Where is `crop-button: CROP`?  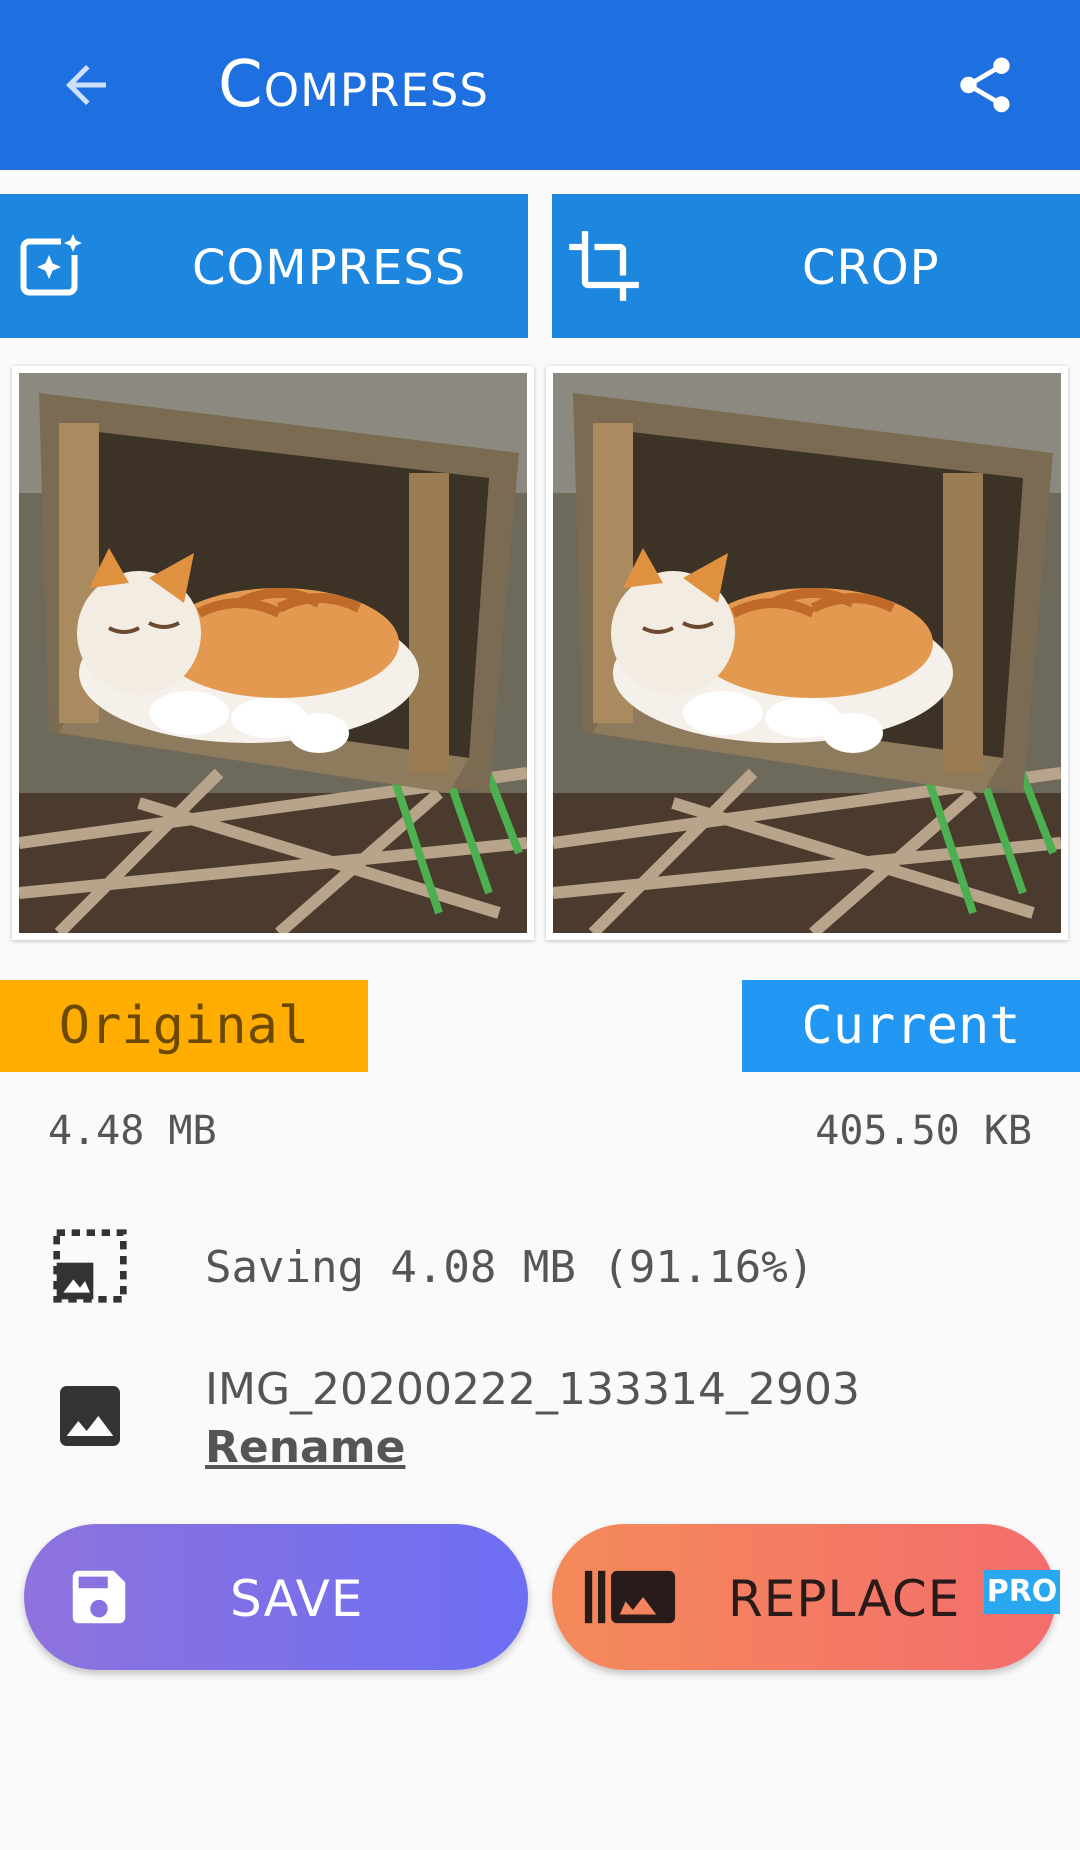
crop-button: CROP is located at coordinates (816, 266).